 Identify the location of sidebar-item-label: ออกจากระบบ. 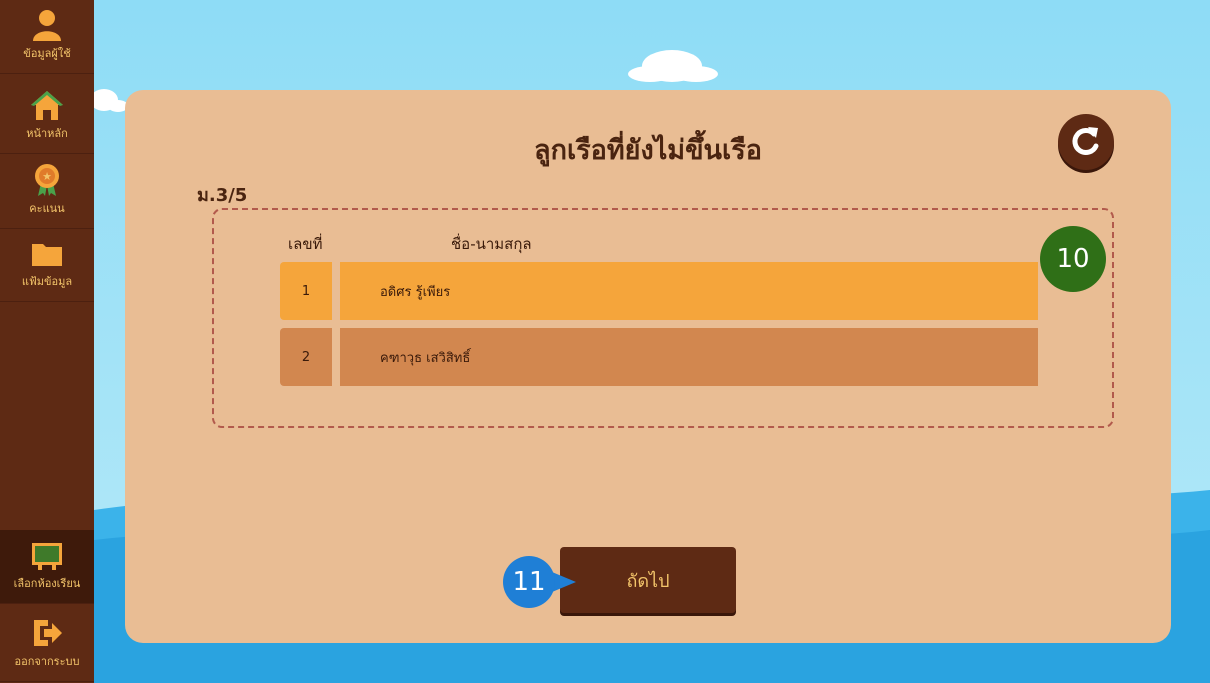
(47, 661).